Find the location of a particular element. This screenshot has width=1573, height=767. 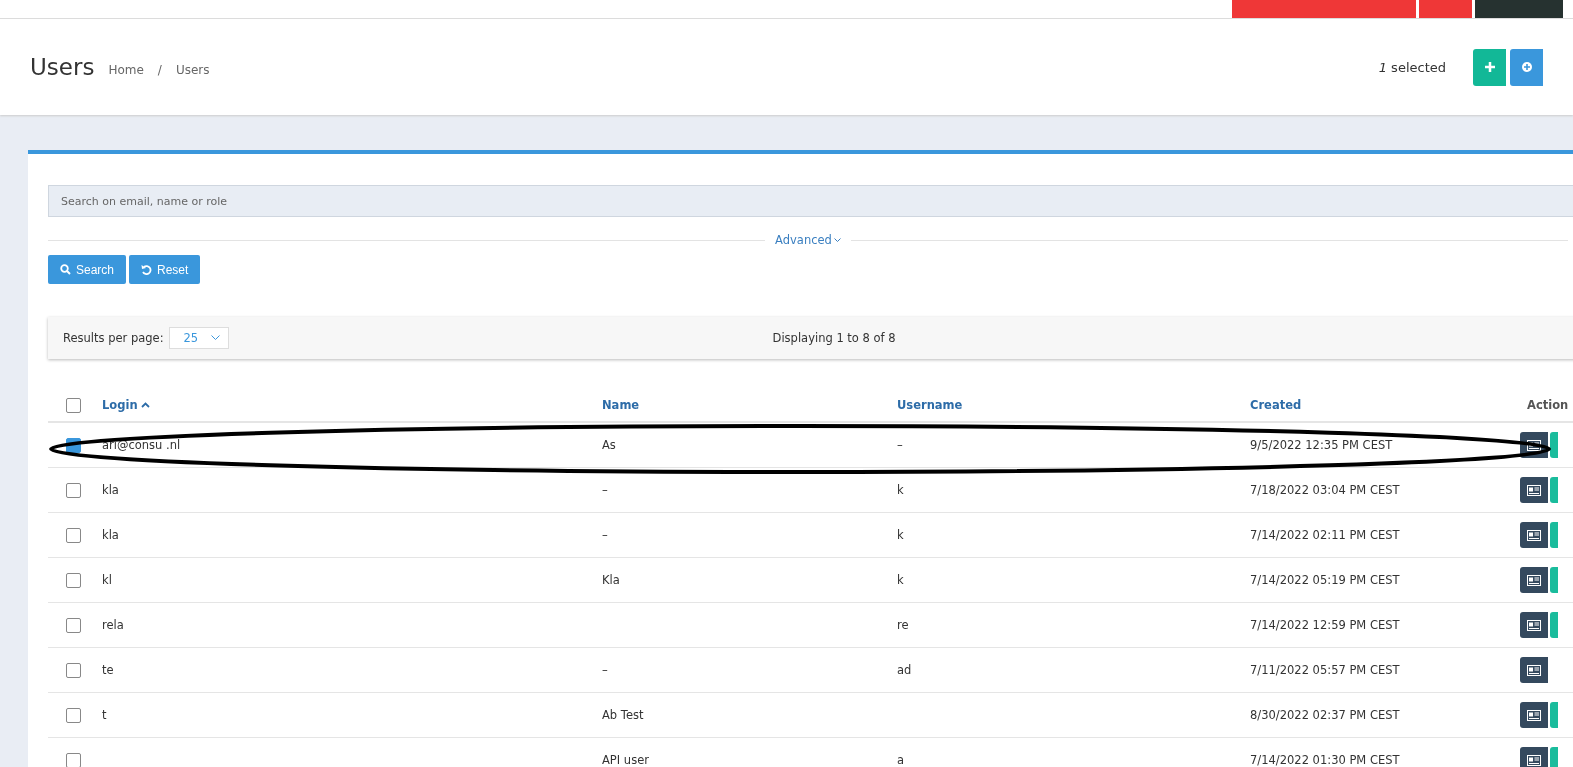

login-cell-text: t is located at coordinates (104, 715).